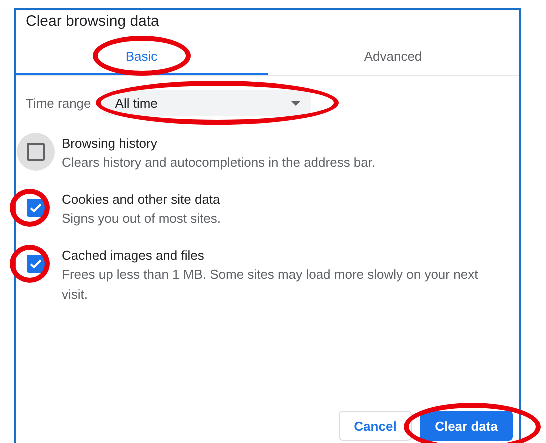 The image size is (546, 443). Describe the element at coordinates (142, 57) in the screenshot. I see `tab: Basic` at that location.